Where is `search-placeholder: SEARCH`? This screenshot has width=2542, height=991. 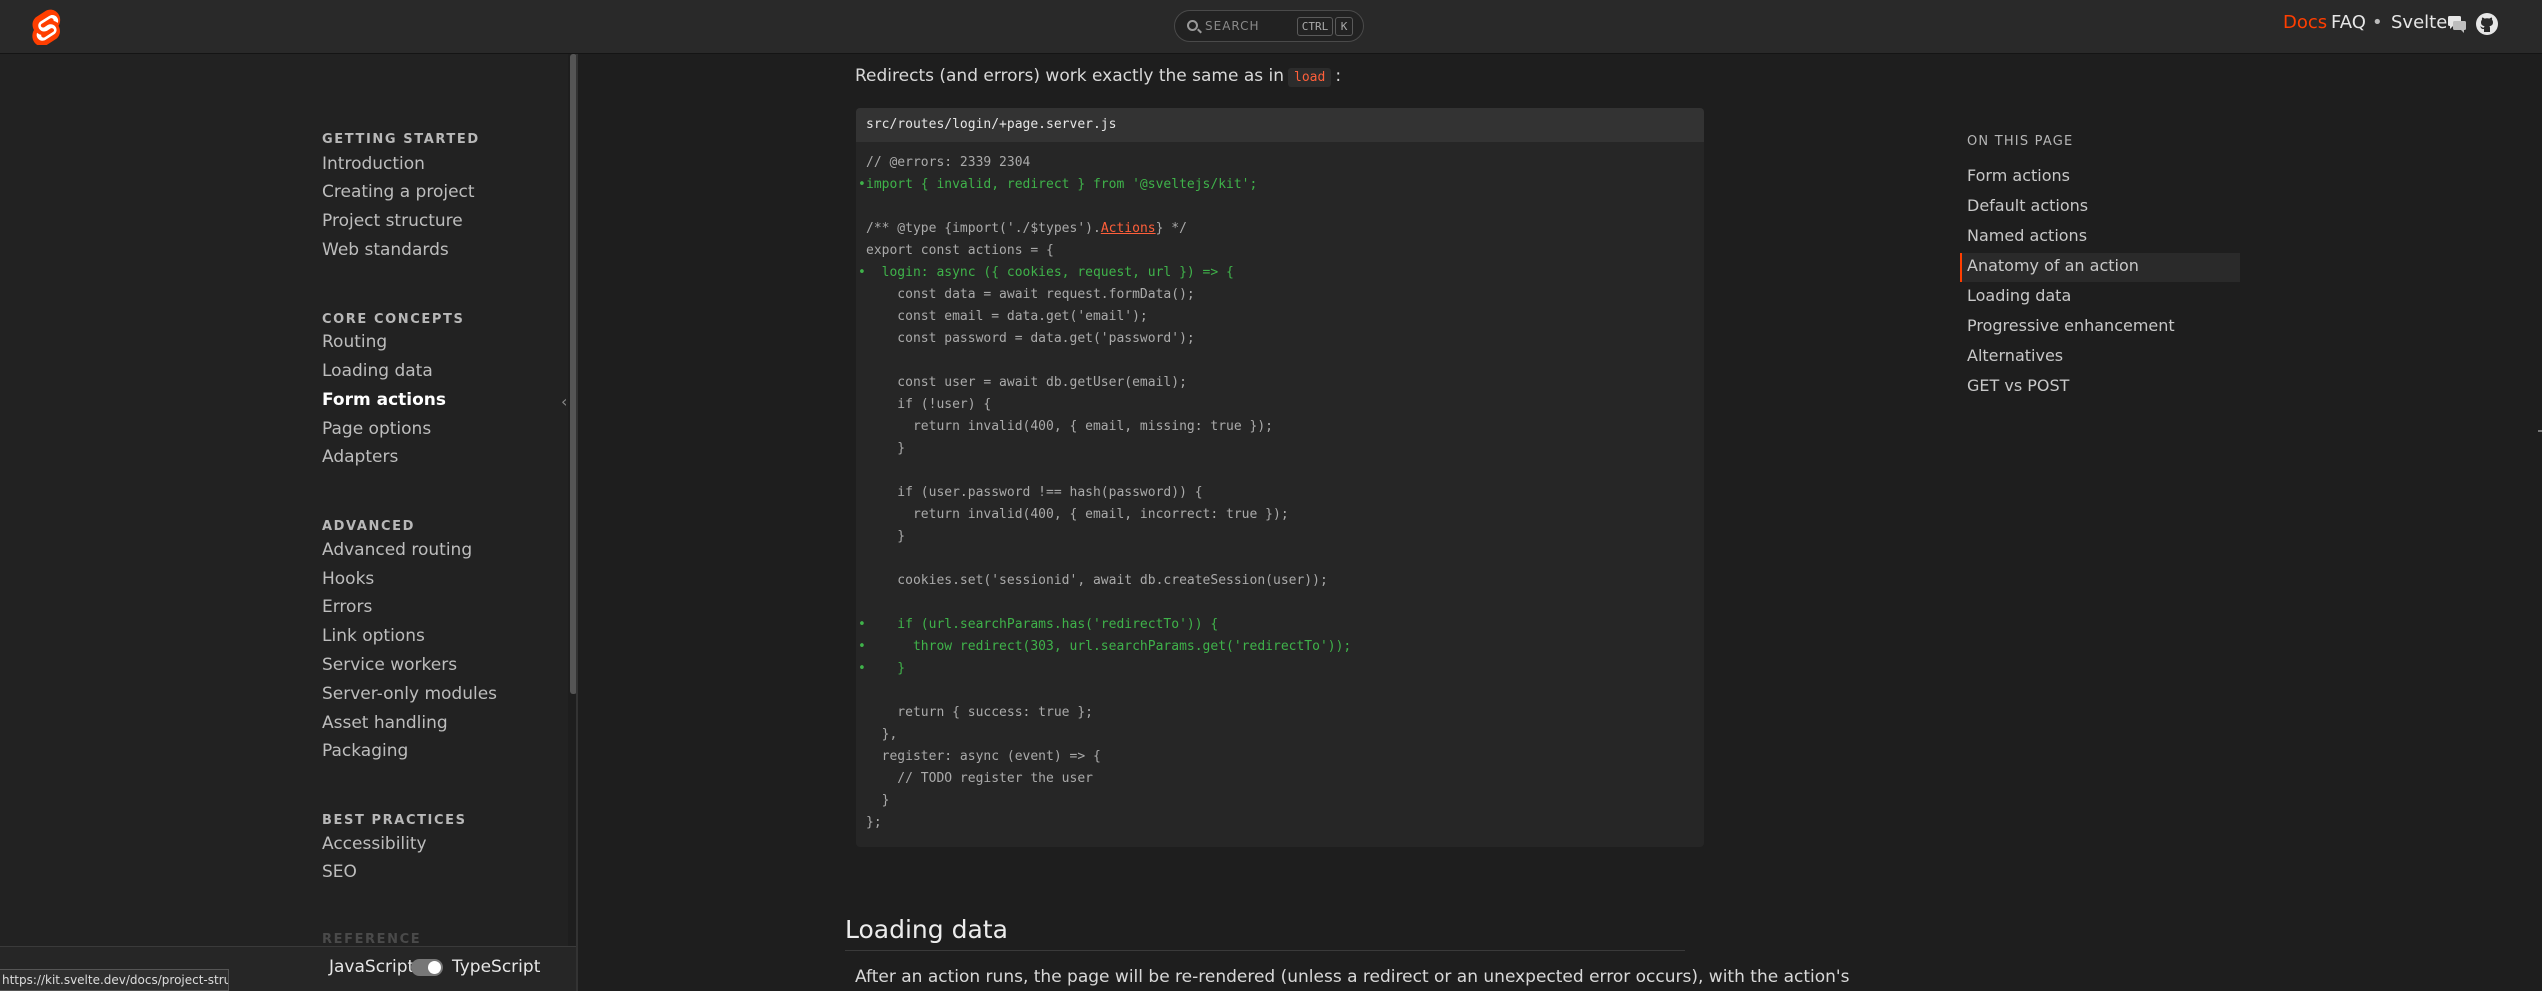 search-placeholder: SEARCH is located at coordinates (1232, 26).